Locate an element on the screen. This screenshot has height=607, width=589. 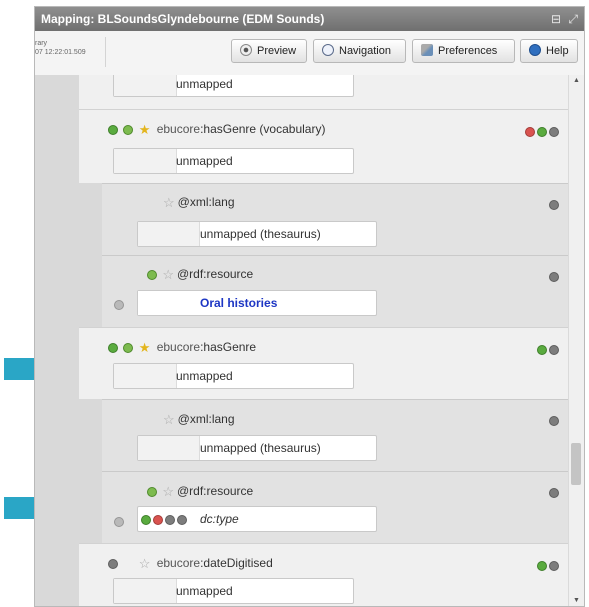
info-line-1: rary is located at coordinates (41, 43).